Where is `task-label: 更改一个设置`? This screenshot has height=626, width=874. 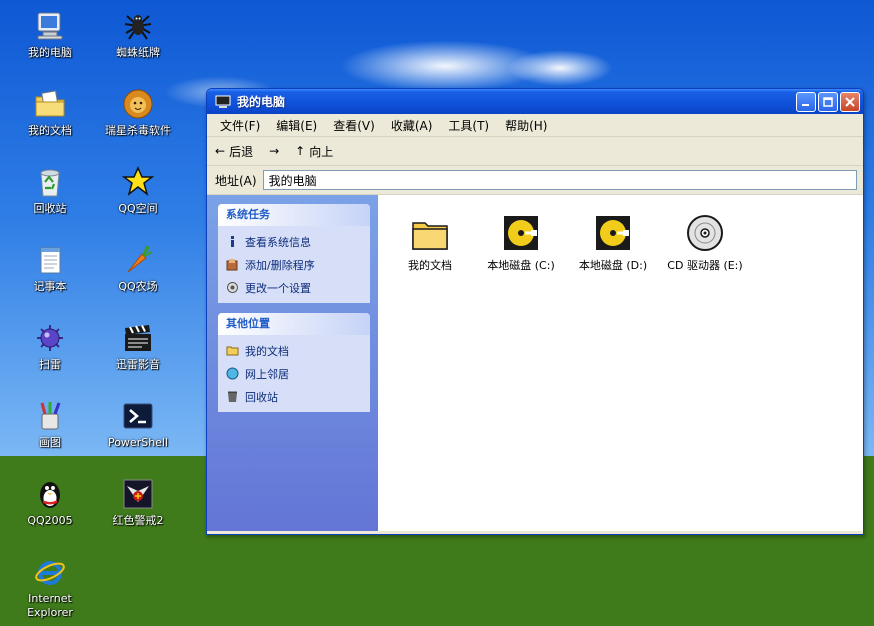
task-label: 更改一个设置 is located at coordinates (278, 288).